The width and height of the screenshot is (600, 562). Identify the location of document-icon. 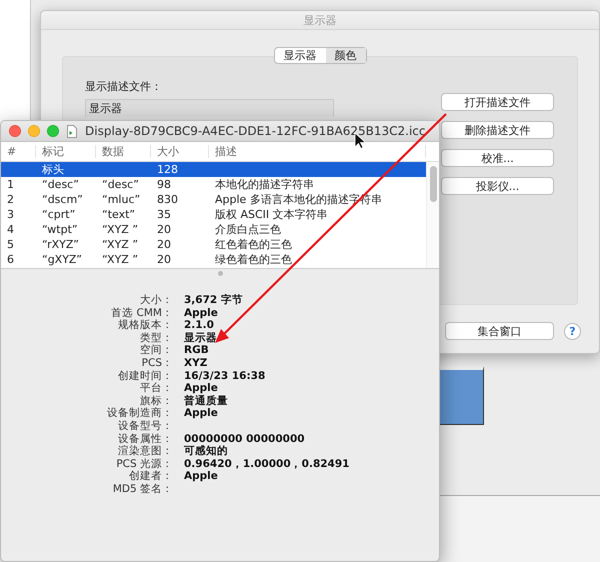
(72, 131).